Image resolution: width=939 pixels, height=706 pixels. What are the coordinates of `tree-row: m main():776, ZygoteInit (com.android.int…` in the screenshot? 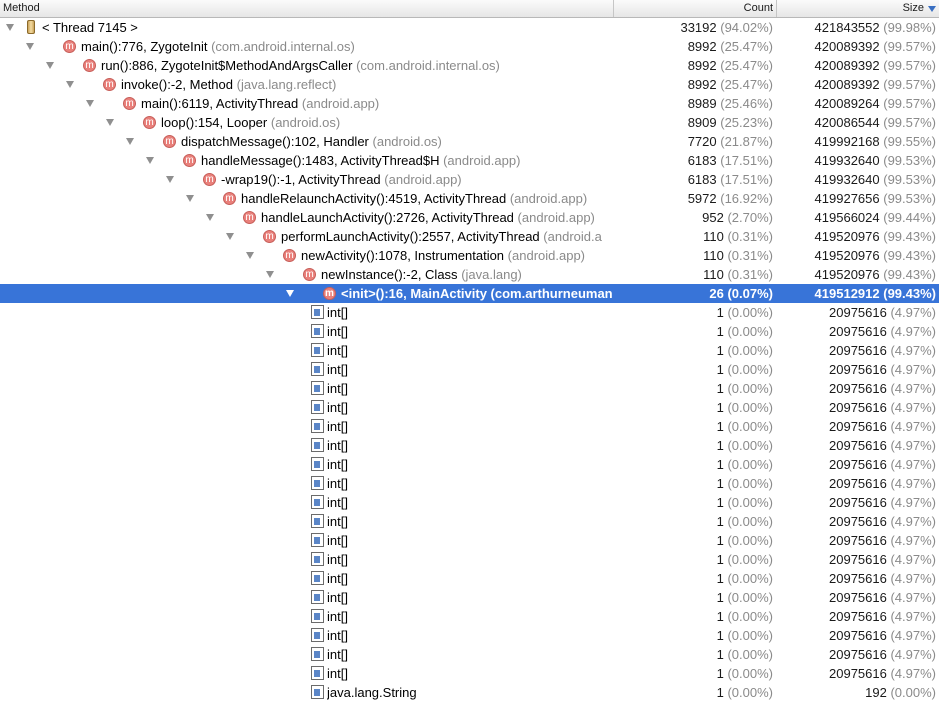 It's located at (469, 46).